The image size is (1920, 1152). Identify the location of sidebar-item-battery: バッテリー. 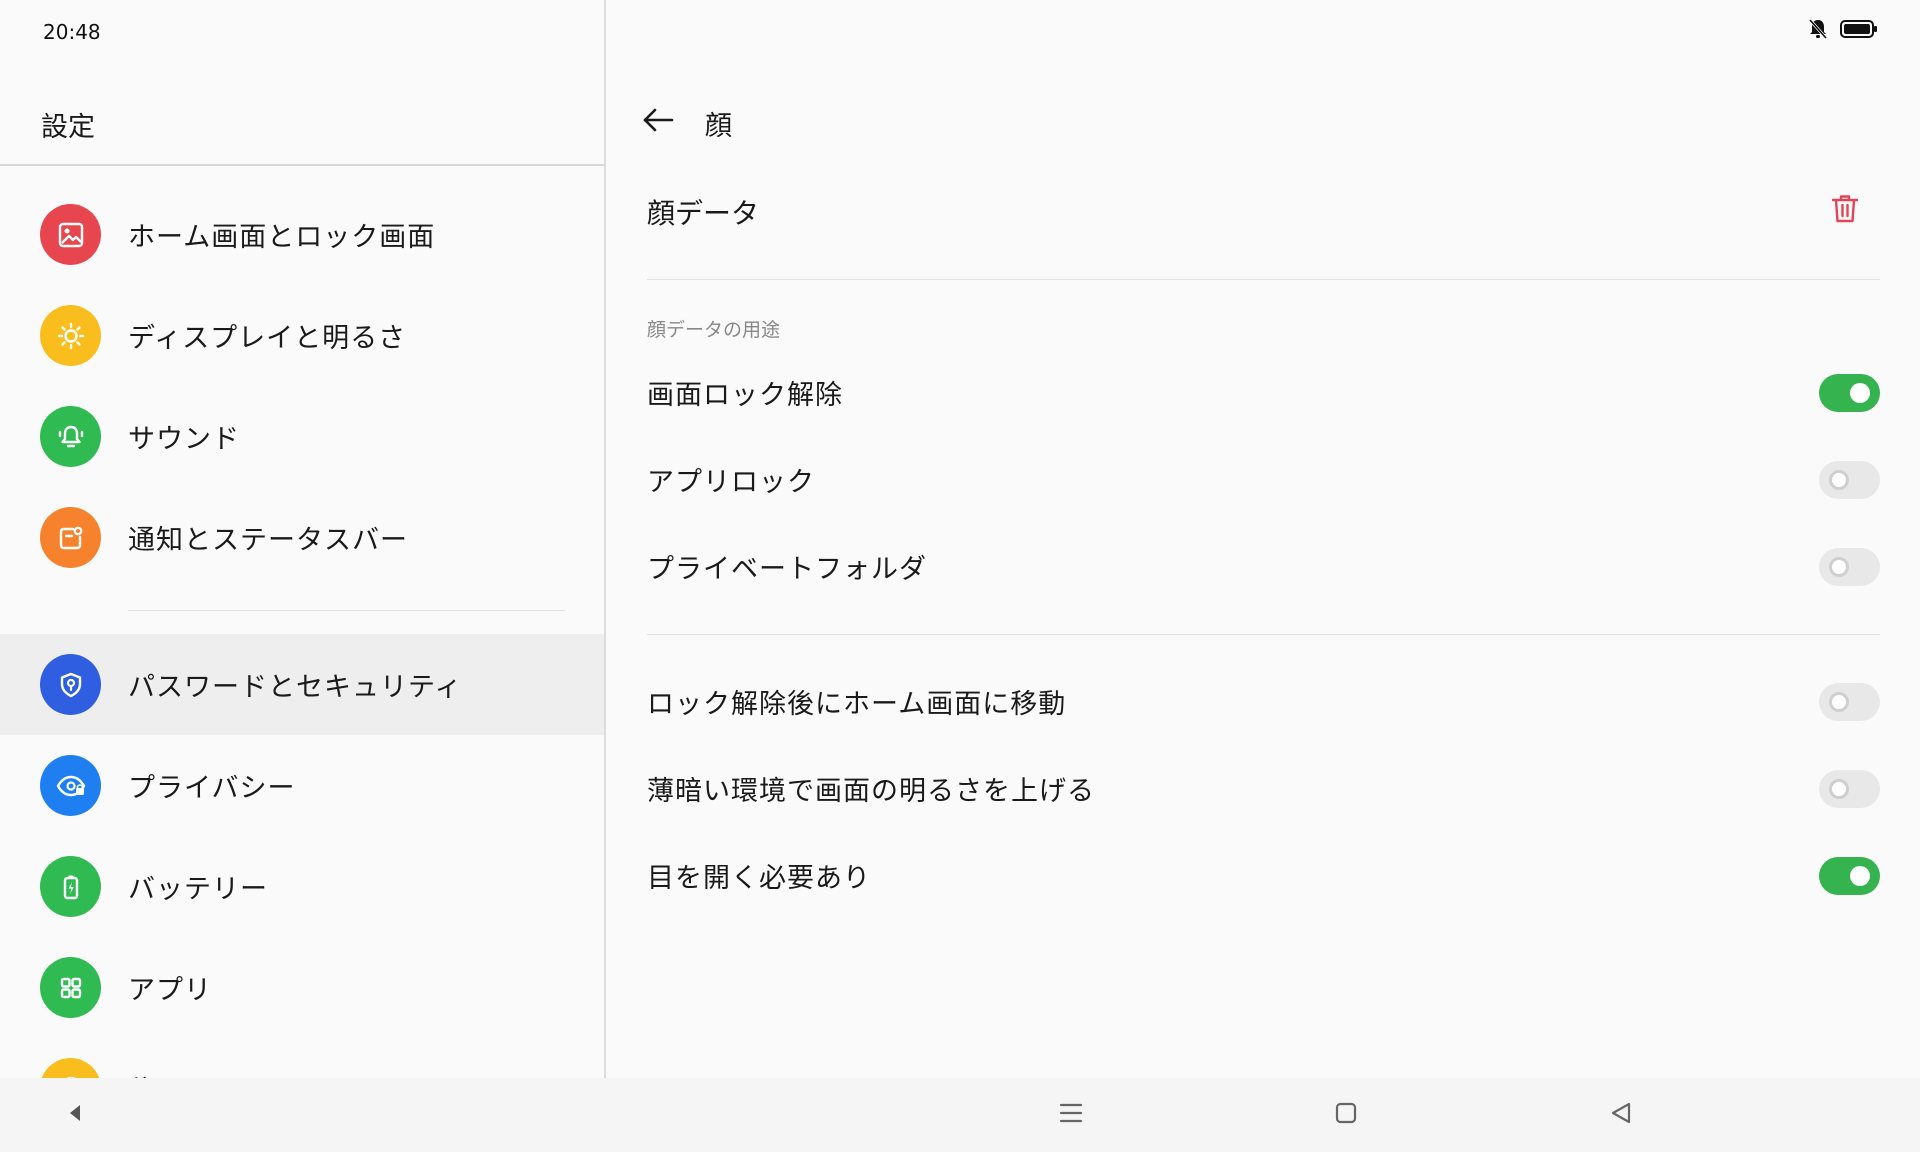
(302, 886).